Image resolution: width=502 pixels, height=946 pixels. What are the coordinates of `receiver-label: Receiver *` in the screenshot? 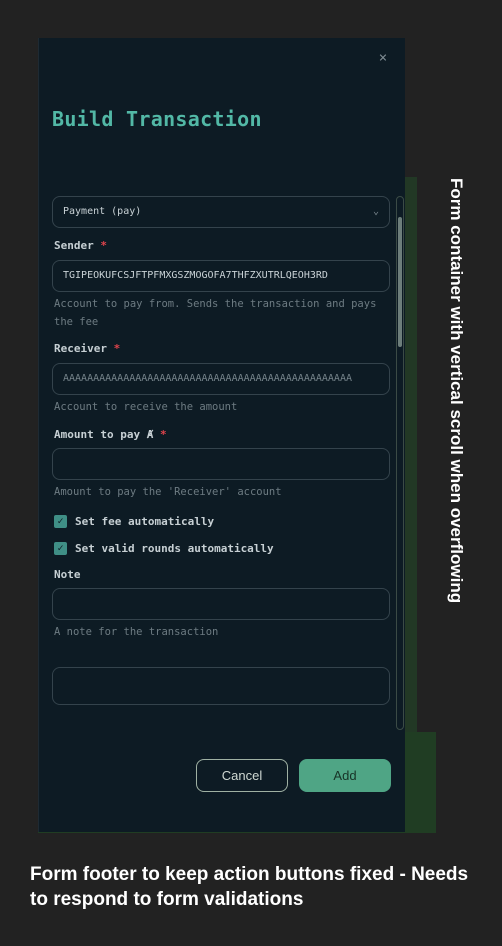 It's located at (87, 348).